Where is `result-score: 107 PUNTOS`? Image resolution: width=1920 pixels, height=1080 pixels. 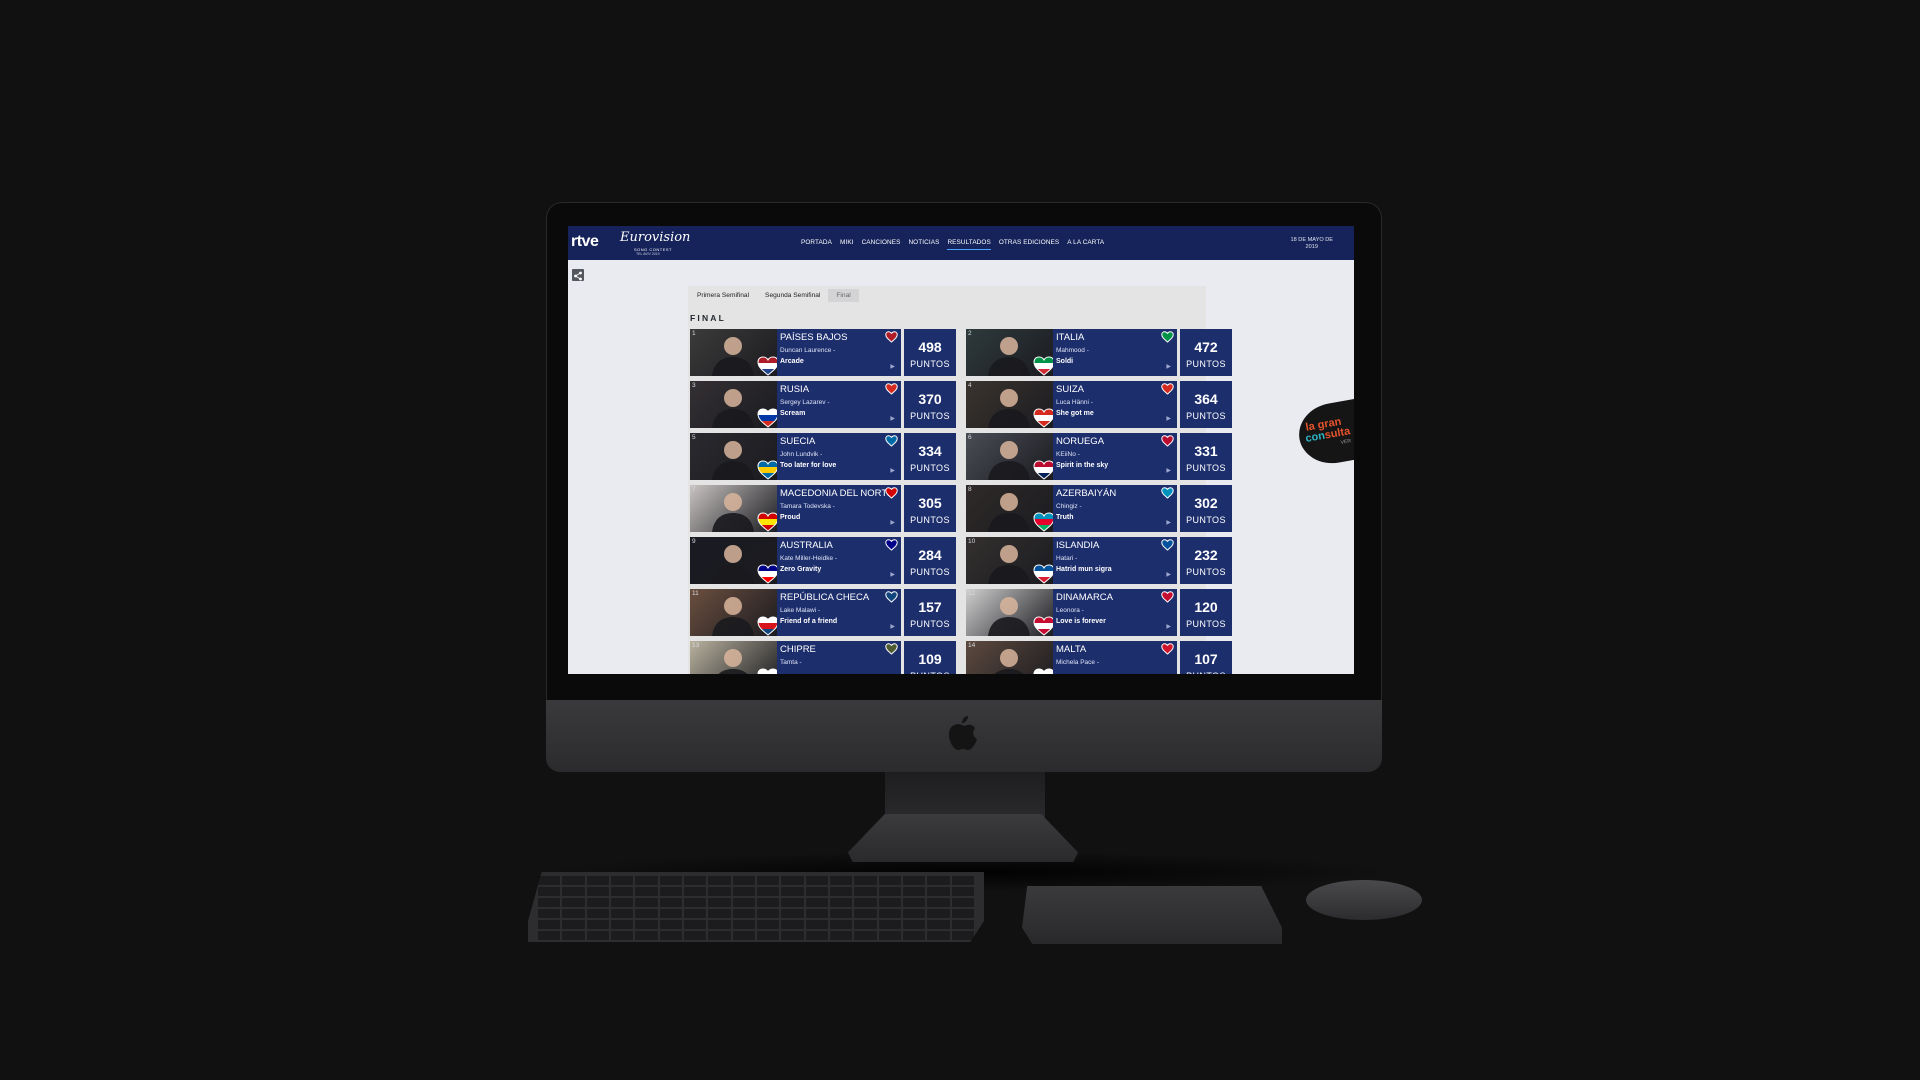 result-score: 107 PUNTOS is located at coordinates (1206, 657).